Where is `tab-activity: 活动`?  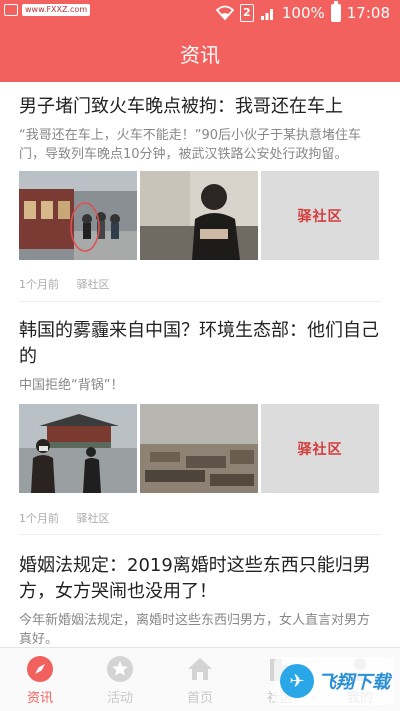
tab-activity: 活动 is located at coordinates (120, 679).